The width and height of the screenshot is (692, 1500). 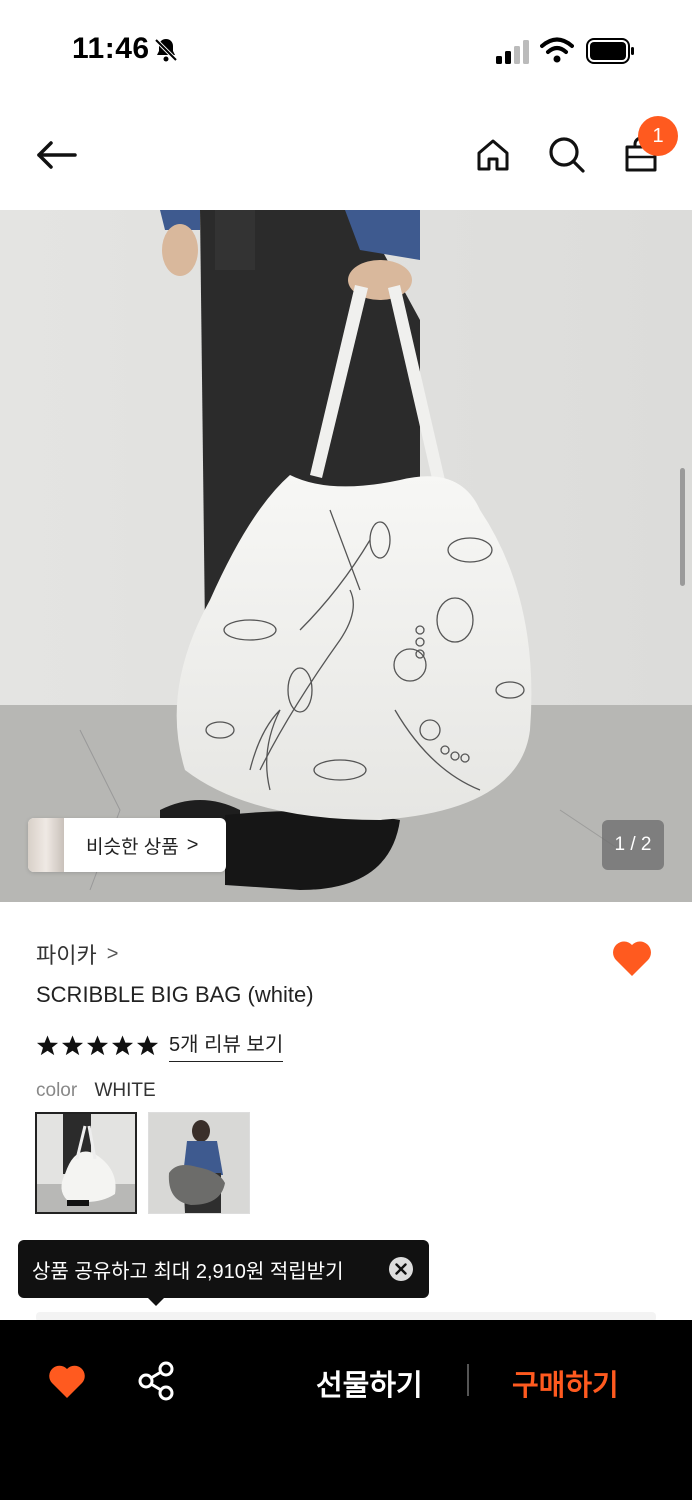 What do you see at coordinates (658, 136) in the screenshot?
I see `cart-count-badge: 1` at bounding box center [658, 136].